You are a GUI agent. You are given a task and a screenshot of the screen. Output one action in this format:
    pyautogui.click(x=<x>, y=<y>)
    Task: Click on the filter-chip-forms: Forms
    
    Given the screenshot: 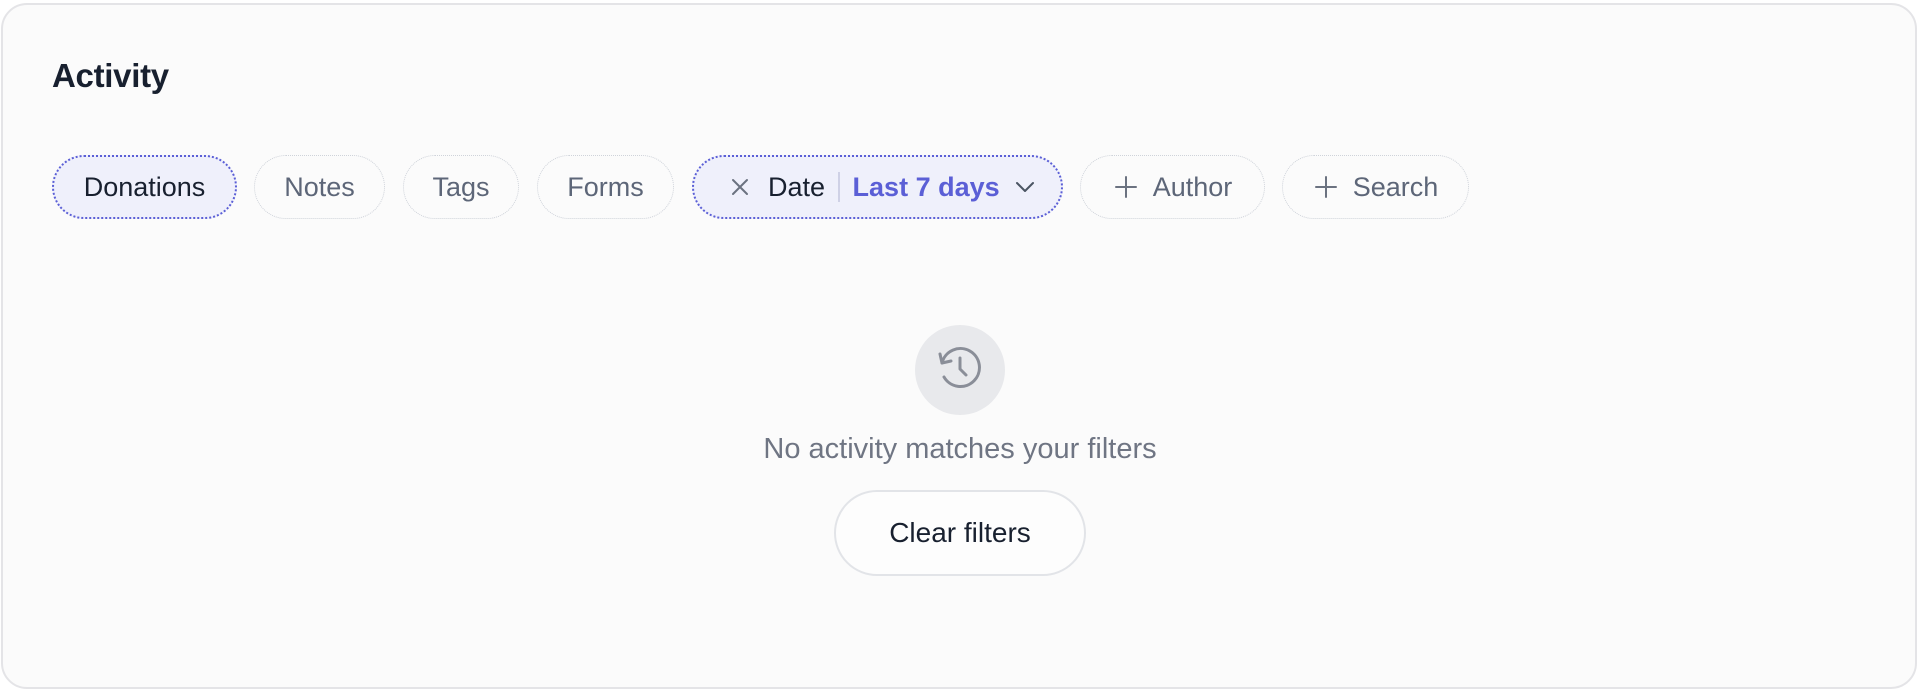 What is the action you would take?
    pyautogui.click(x=605, y=187)
    